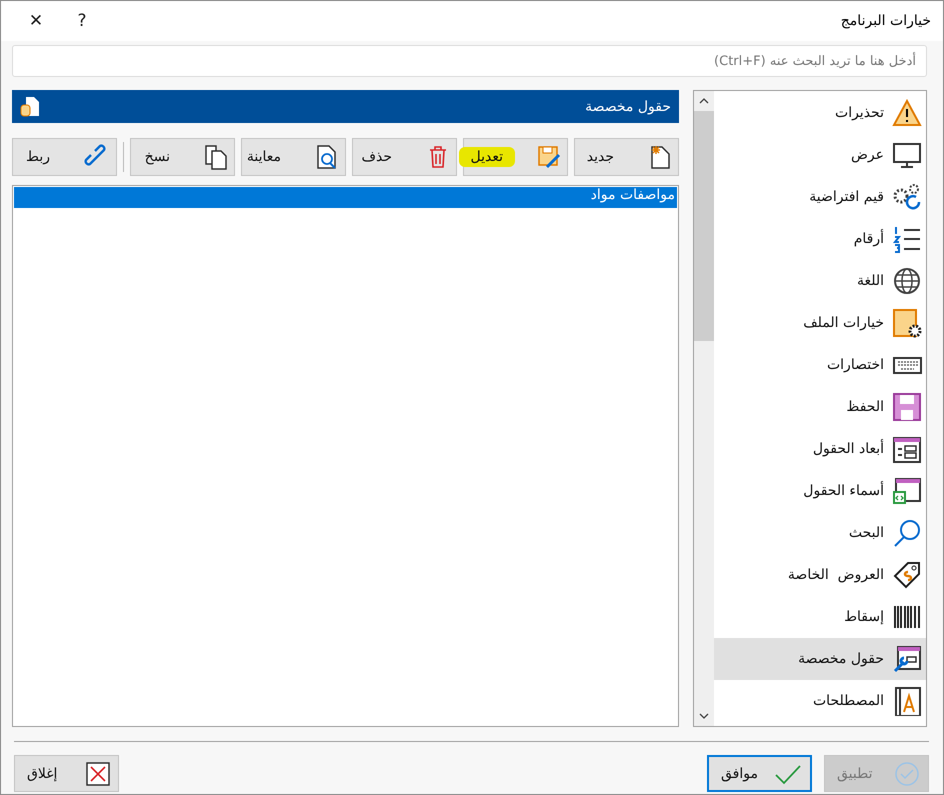  Describe the element at coordinates (82, 21) in the screenshot. I see `help-button: ?` at that location.